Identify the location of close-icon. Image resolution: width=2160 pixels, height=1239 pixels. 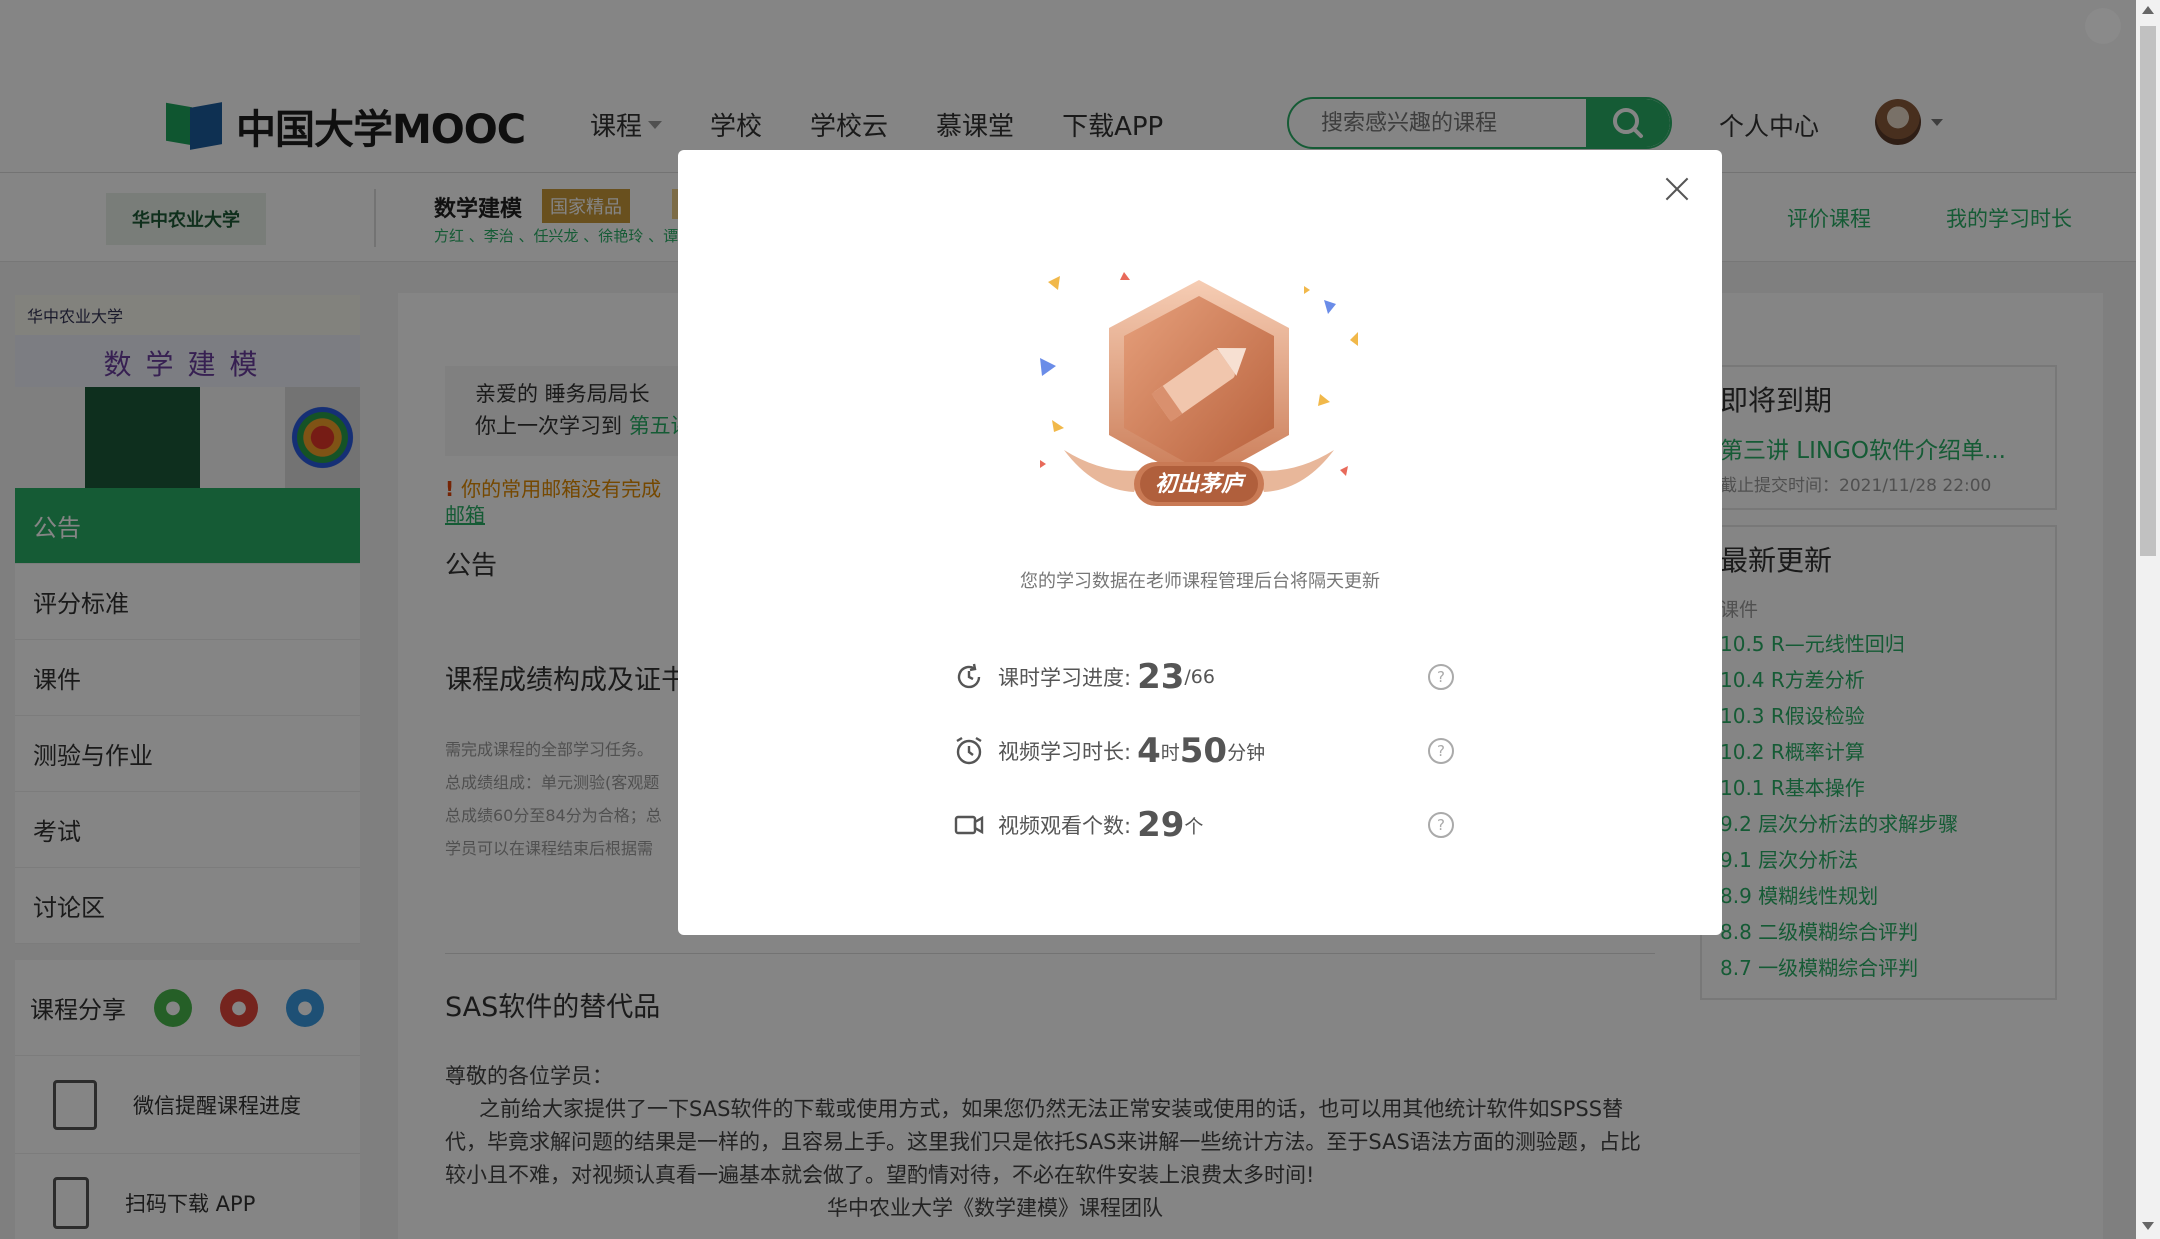
(1677, 189).